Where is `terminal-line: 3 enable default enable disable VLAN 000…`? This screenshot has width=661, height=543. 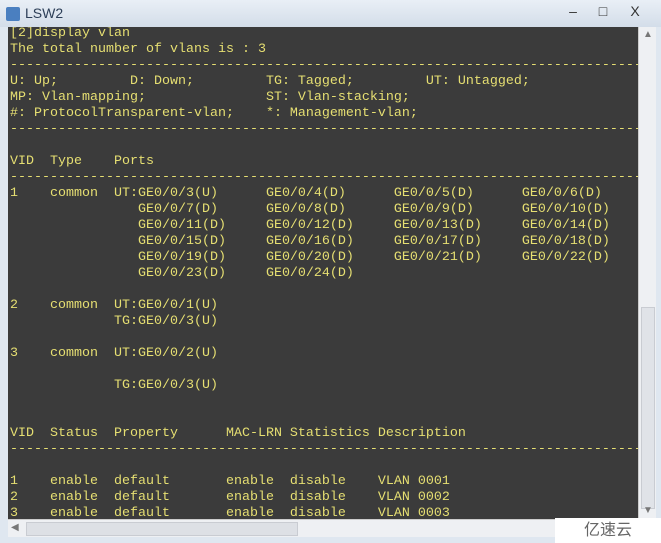
terminal-line: 3 enable default enable disable VLAN 000… is located at coordinates (230, 512).